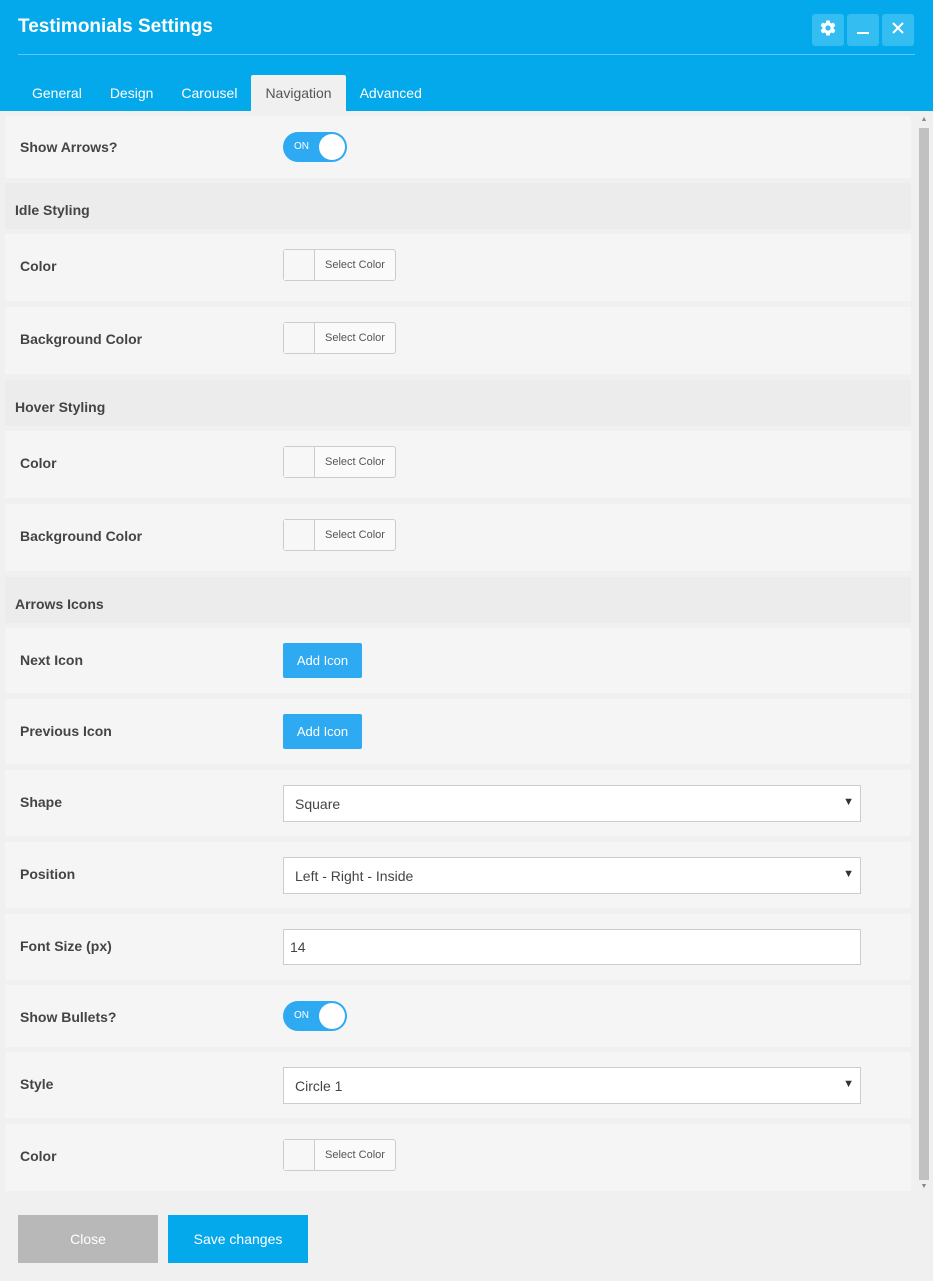 The height and width of the screenshot is (1281, 933). What do you see at coordinates (209, 93) in the screenshot?
I see `tab-carousel: Carousel` at bounding box center [209, 93].